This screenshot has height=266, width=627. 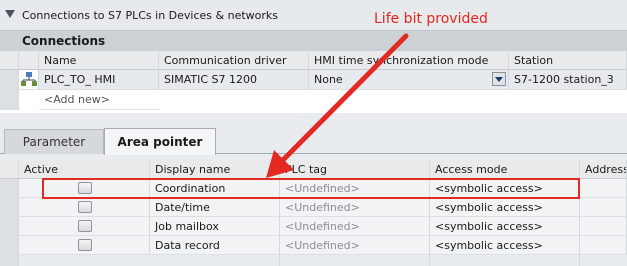 What do you see at coordinates (431, 19) in the screenshot?
I see `annotation-label: Life bit provided` at bounding box center [431, 19].